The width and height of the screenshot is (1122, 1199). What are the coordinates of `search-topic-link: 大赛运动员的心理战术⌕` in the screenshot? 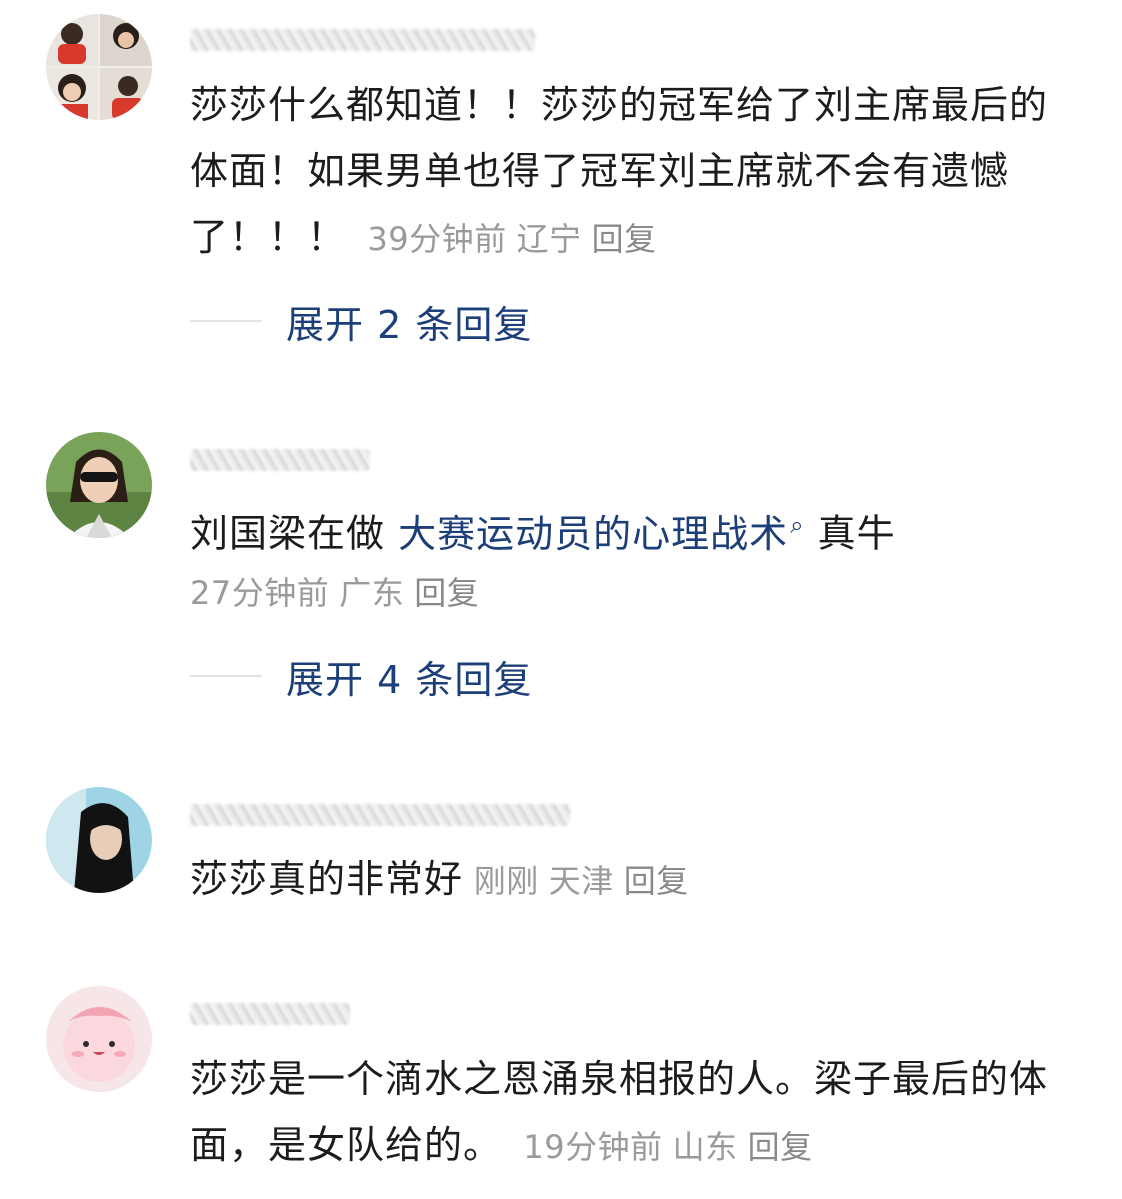 It's located at (601, 533).